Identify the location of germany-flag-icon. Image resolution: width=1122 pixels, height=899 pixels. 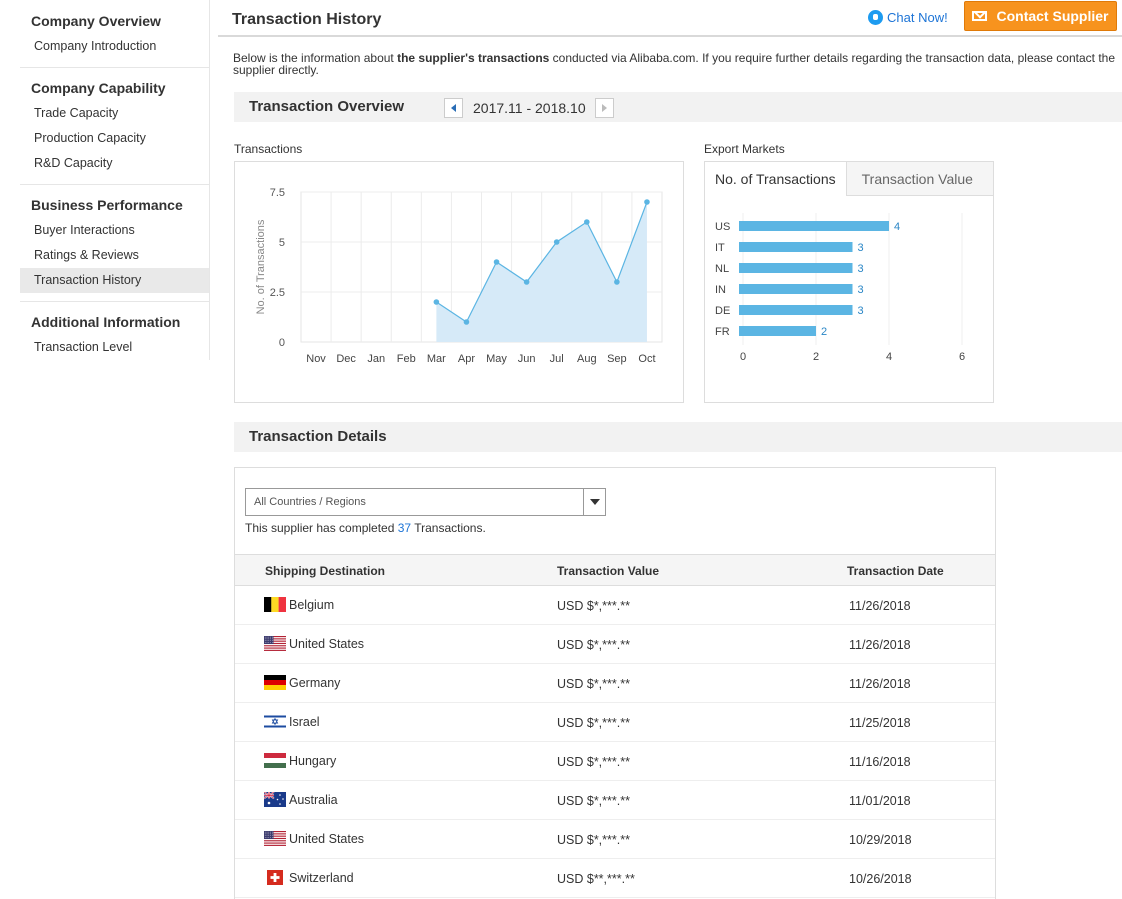
(275, 682).